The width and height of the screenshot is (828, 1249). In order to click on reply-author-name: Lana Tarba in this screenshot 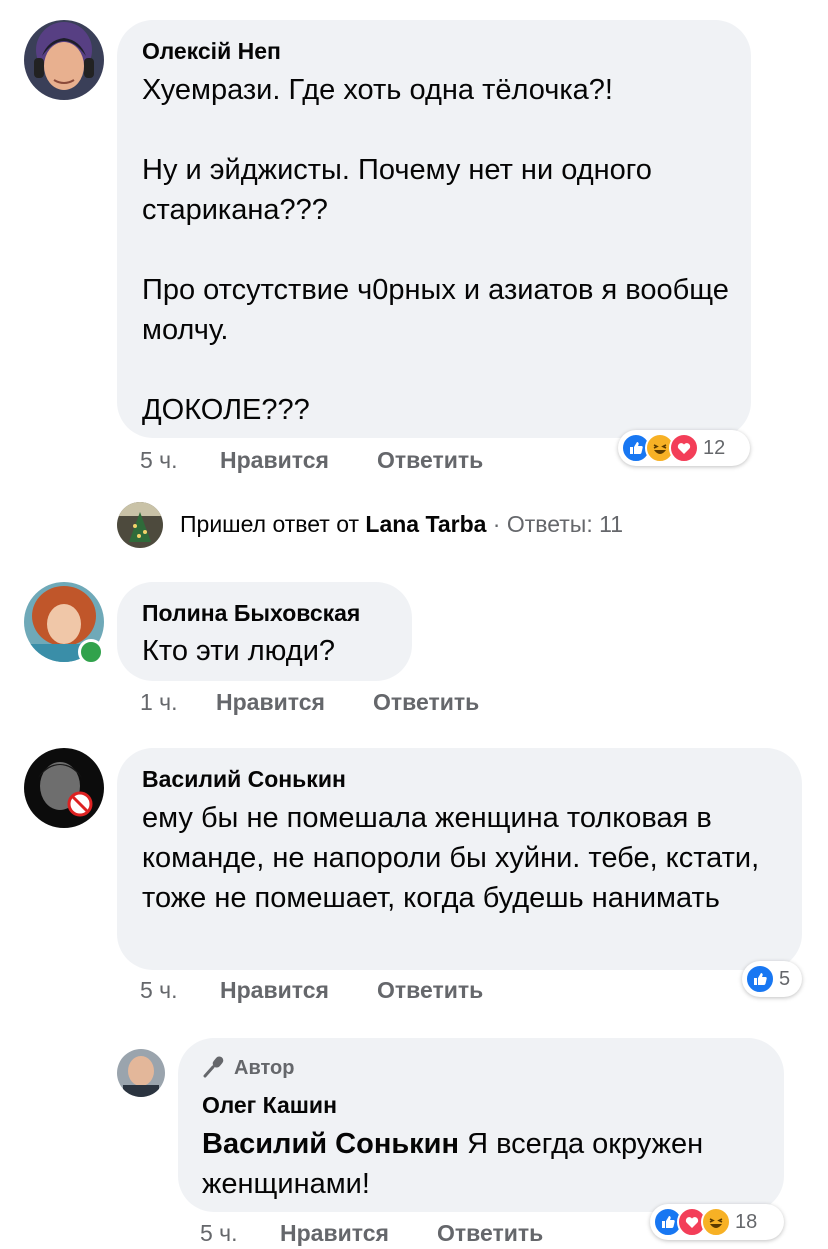, I will do `click(425, 524)`.